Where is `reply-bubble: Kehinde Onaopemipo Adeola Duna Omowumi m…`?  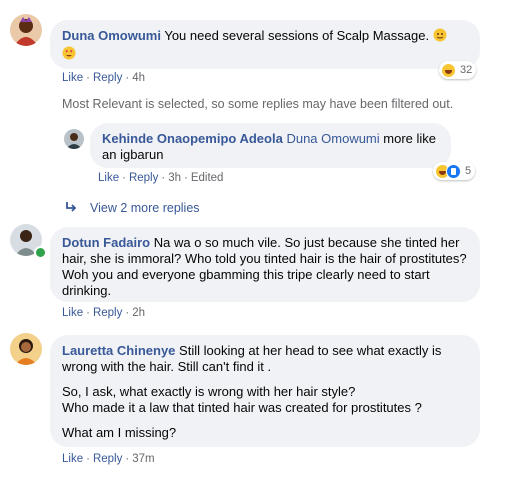
reply-bubble: Kehinde Onaopemipo Adeola Duna Omowumi m… is located at coordinates (270, 145).